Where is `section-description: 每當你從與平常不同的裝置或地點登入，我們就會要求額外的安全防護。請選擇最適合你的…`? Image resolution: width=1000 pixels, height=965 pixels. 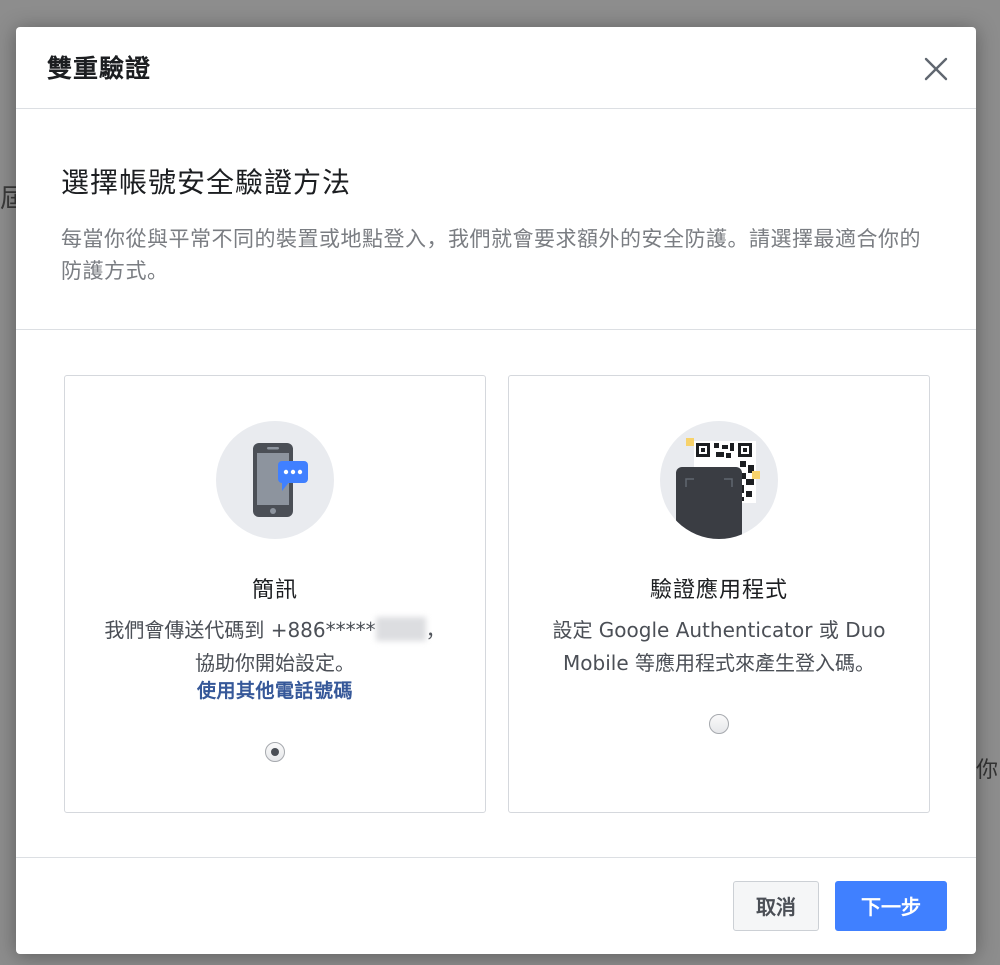 section-description: 每當你從與平常不同的裝置或地點登入，我們就會要求額外的安全防護。請選擇最適合你的… is located at coordinates (491, 255).